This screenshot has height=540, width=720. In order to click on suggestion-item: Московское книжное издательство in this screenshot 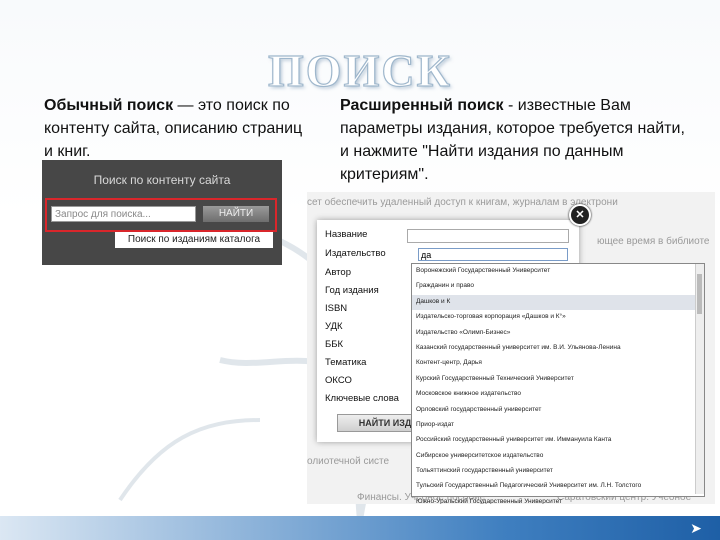, I will do `click(558, 394)`.